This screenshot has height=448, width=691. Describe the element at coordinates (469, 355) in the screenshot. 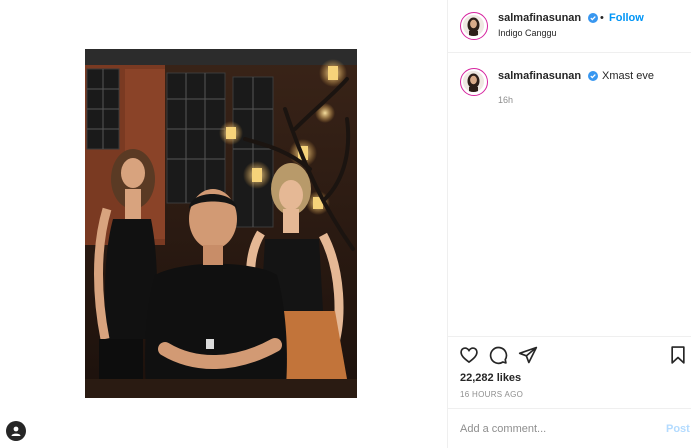

I see `heart-icon` at that location.